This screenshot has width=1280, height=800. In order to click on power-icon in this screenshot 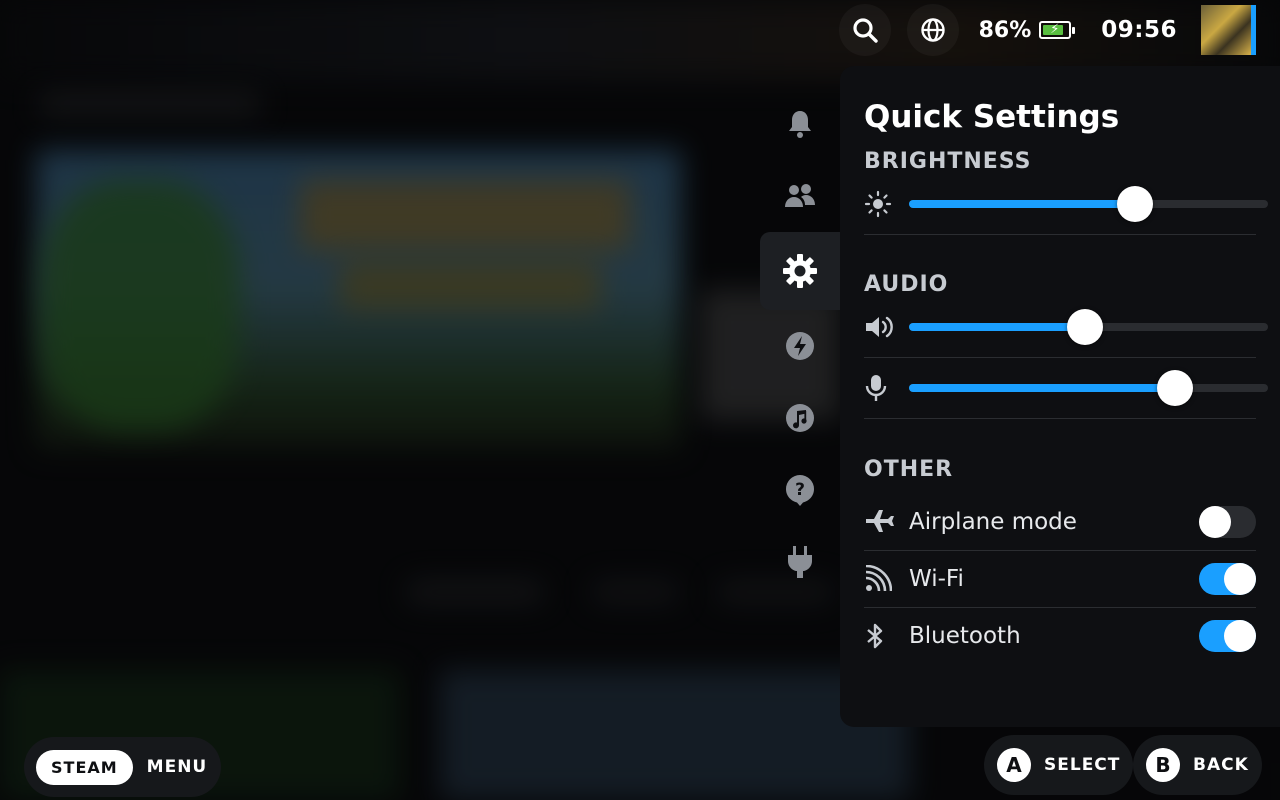, I will do `click(800, 562)`.